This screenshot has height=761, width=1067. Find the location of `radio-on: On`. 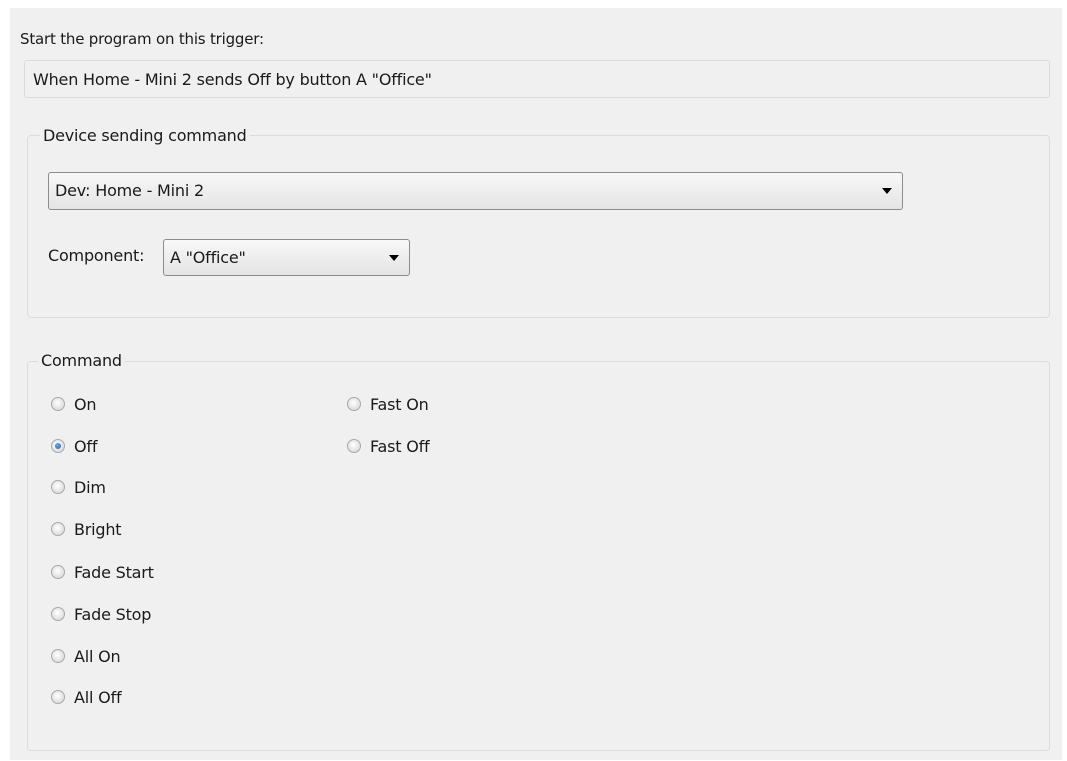

radio-on: On is located at coordinates (74, 404).